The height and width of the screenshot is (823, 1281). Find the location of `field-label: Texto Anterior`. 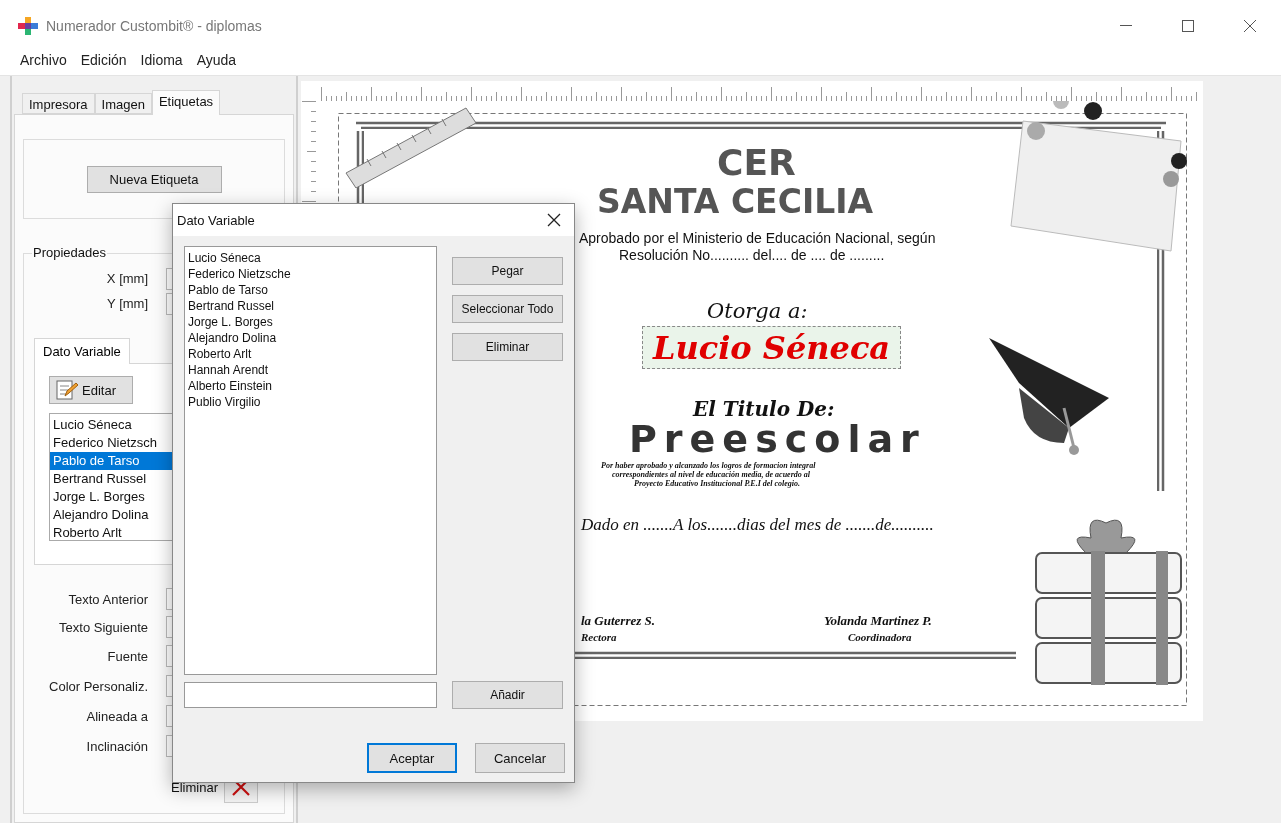

field-label: Texto Anterior is located at coordinates (107, 599).